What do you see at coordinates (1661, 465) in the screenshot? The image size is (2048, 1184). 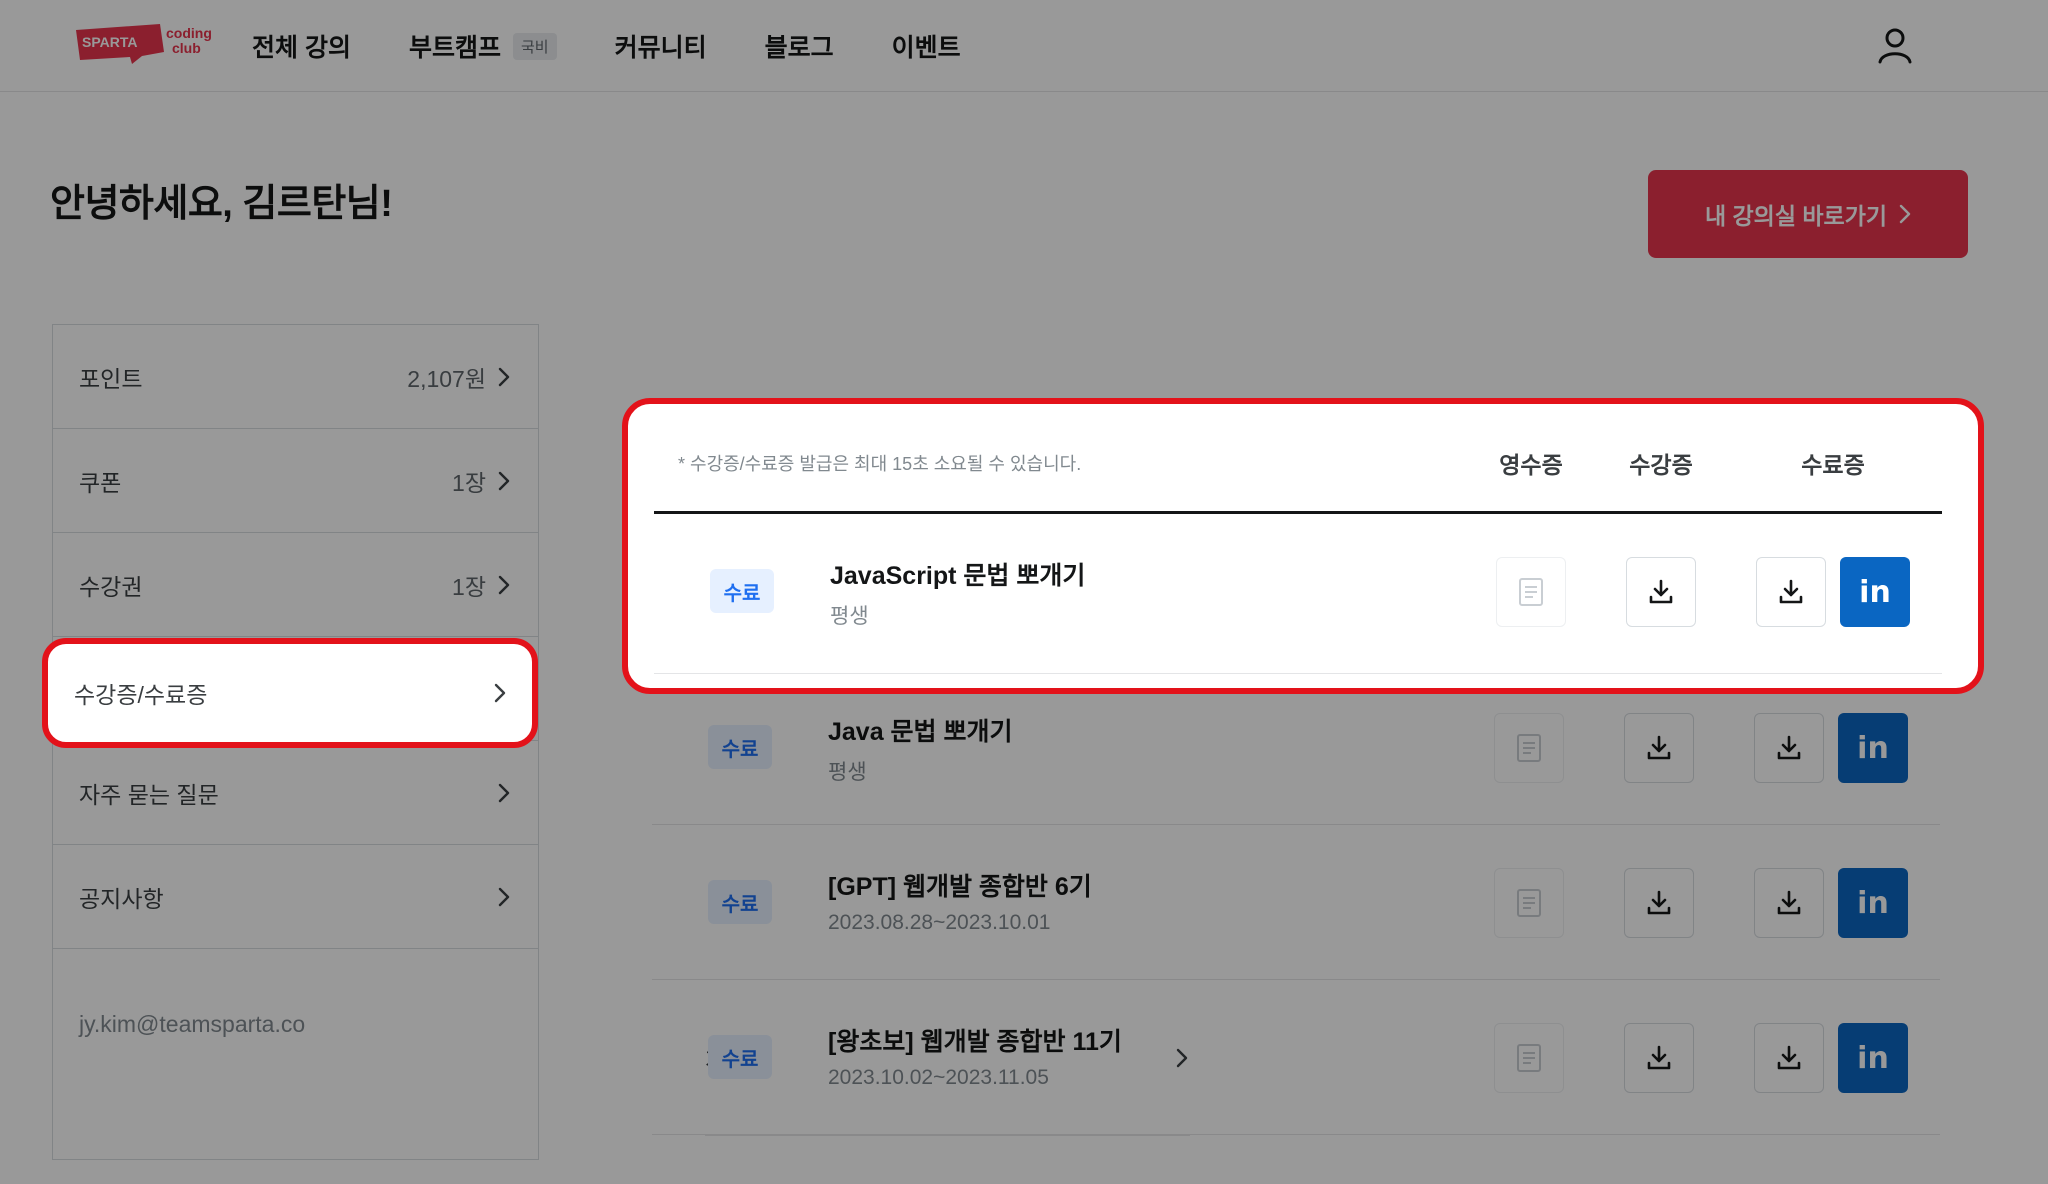 I see `column-enrollment-cert: 수강증` at bounding box center [1661, 465].